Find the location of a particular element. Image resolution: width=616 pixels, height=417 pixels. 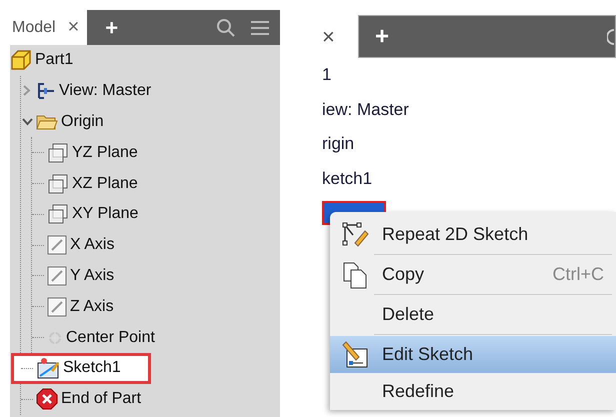

menu-item-label: Redefine is located at coordinates (419, 391).